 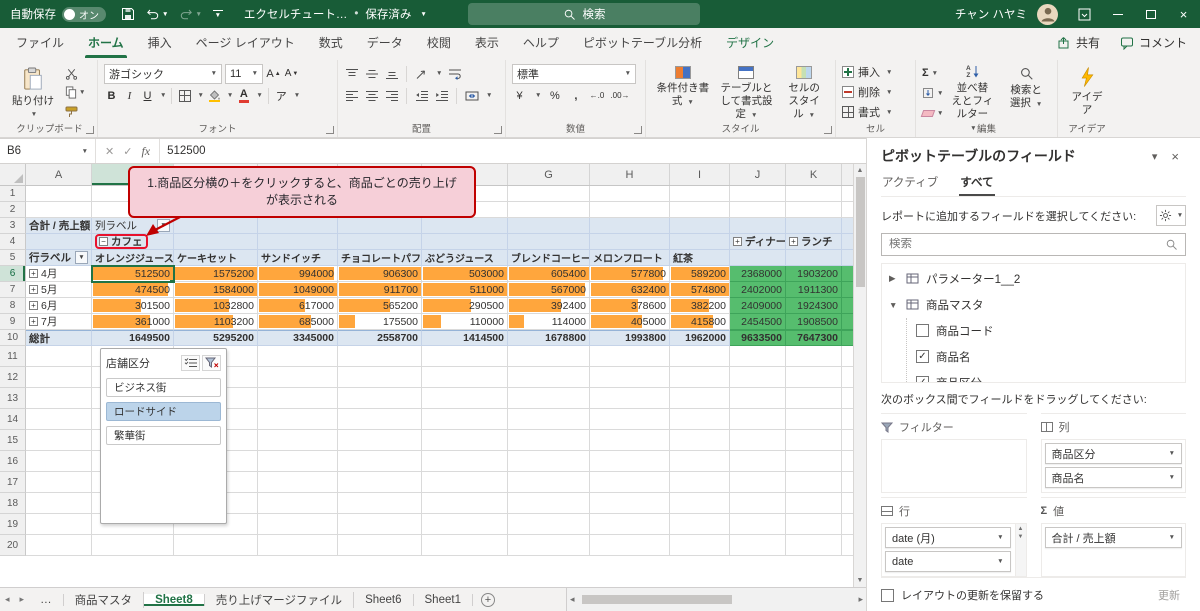 What do you see at coordinates (465, 524) in the screenshot?
I see `cell-F19` at bounding box center [465, 524].